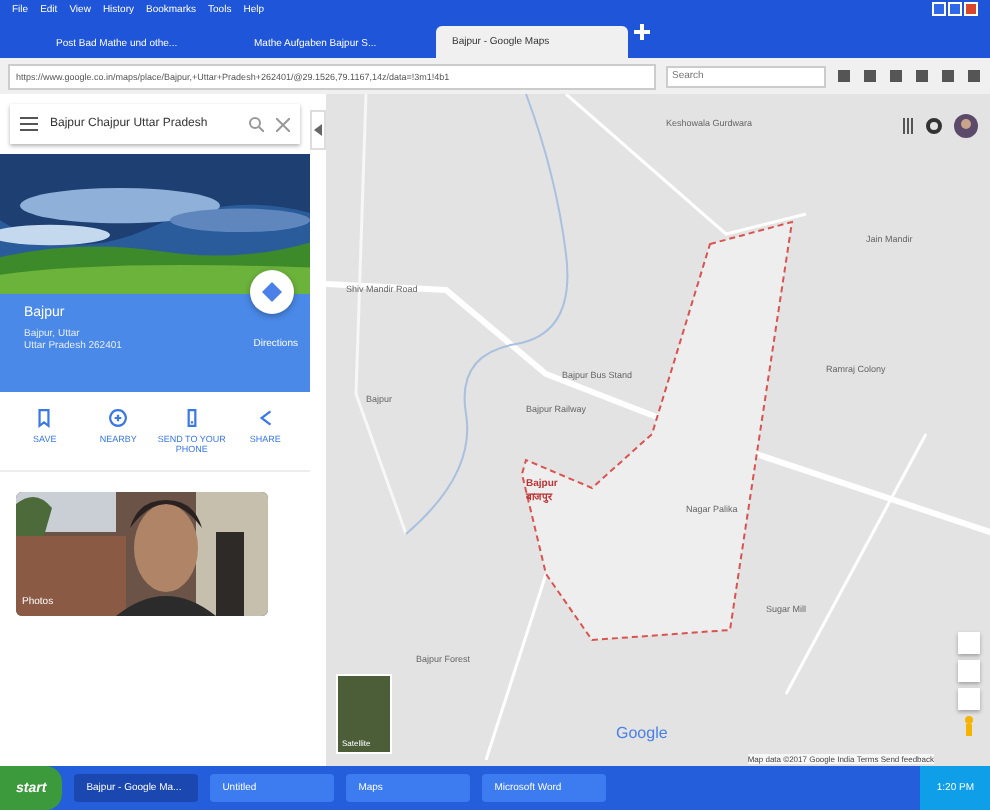 The width and height of the screenshot is (990, 810). I want to click on collapse-tab, so click(318, 130).